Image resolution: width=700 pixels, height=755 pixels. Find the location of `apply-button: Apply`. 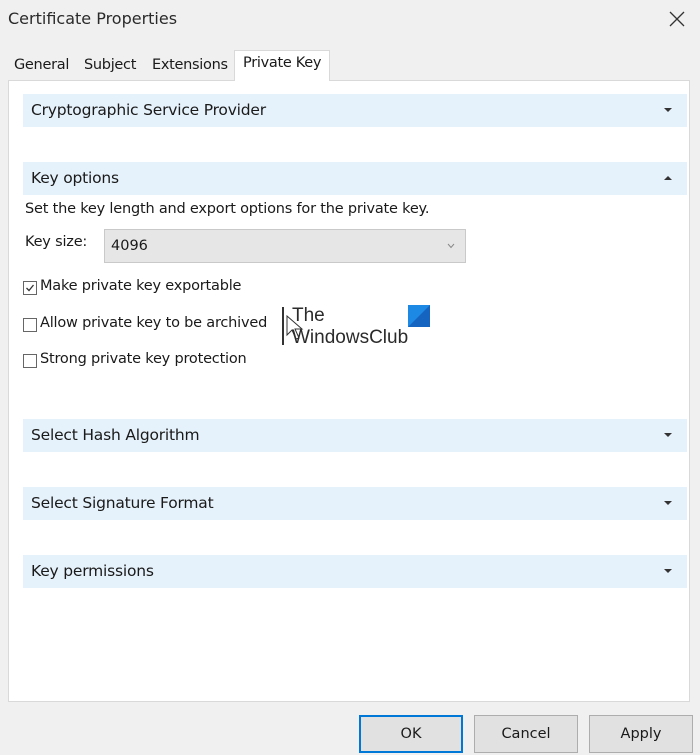

apply-button: Apply is located at coordinates (641, 734).